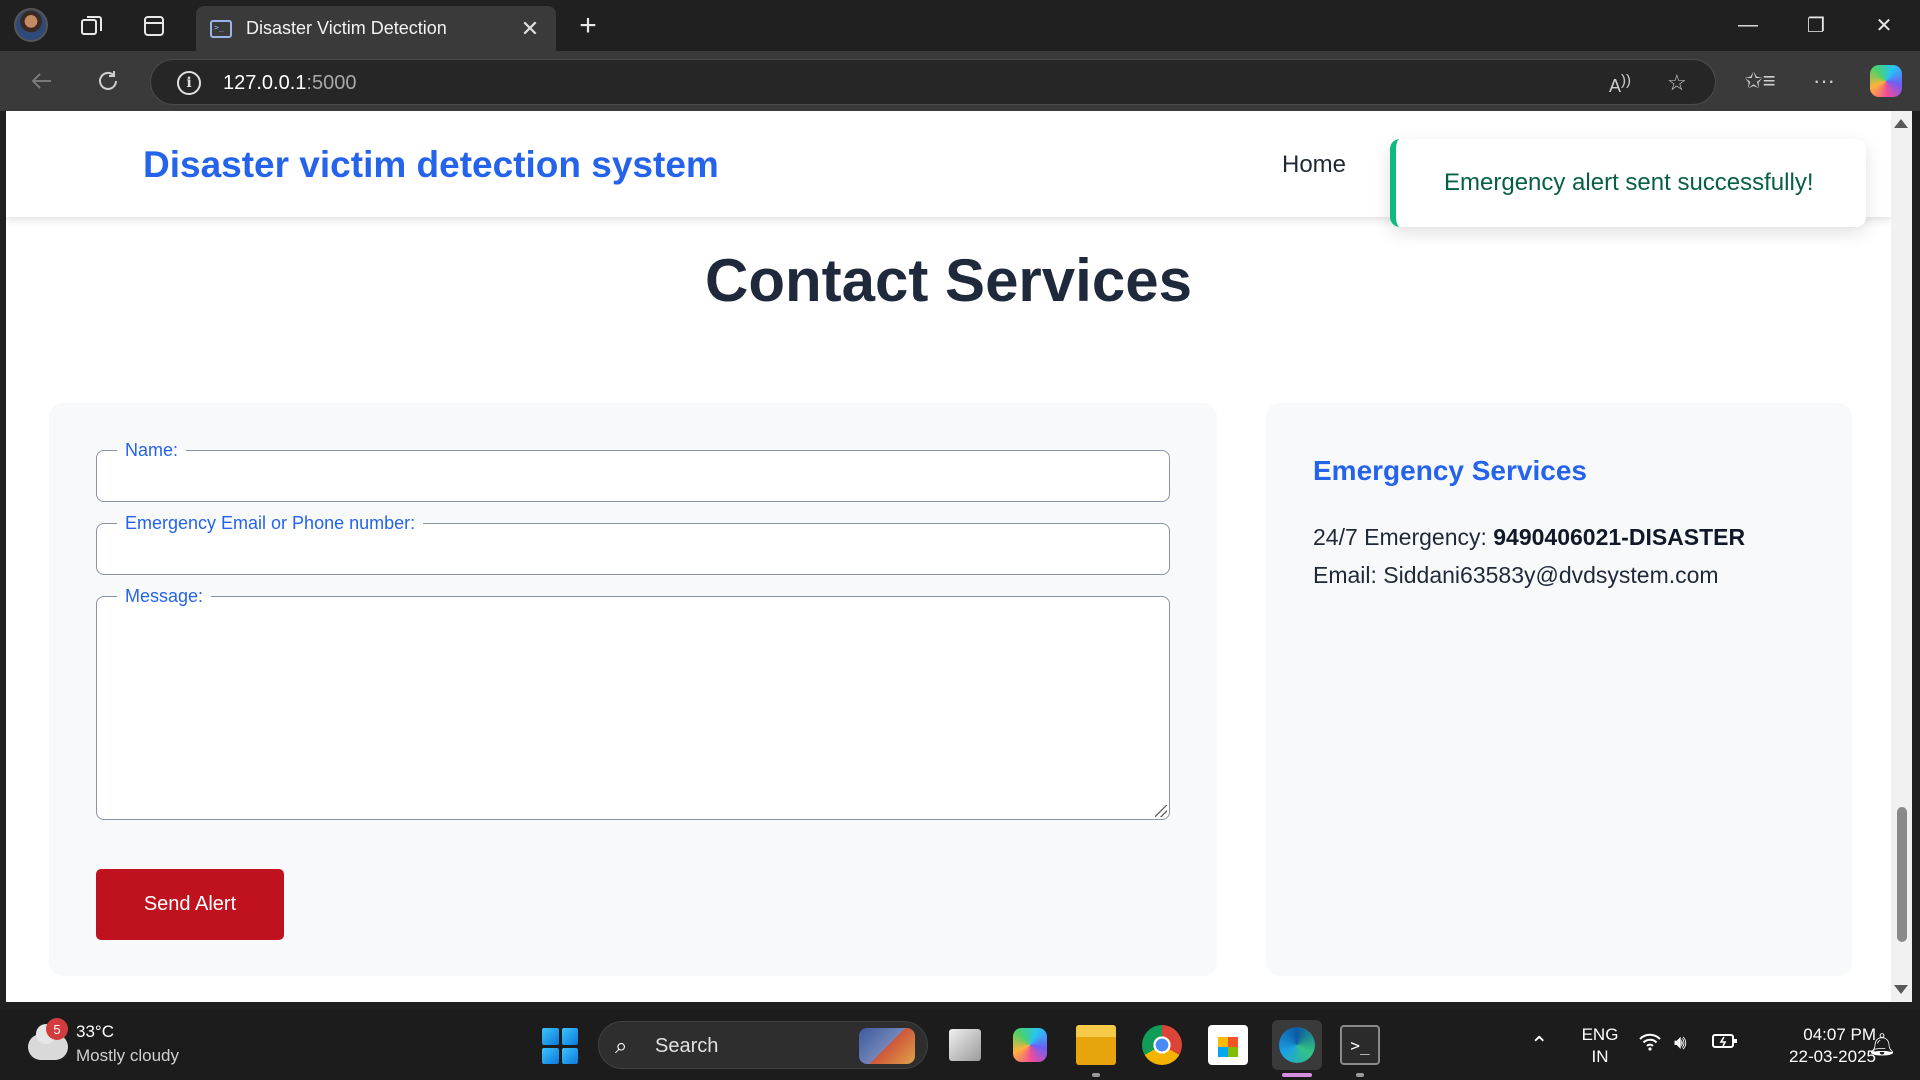 Image resolution: width=1920 pixels, height=1080 pixels. What do you see at coordinates (95, 1032) in the screenshot?
I see `weather-temperature: 33°C` at bounding box center [95, 1032].